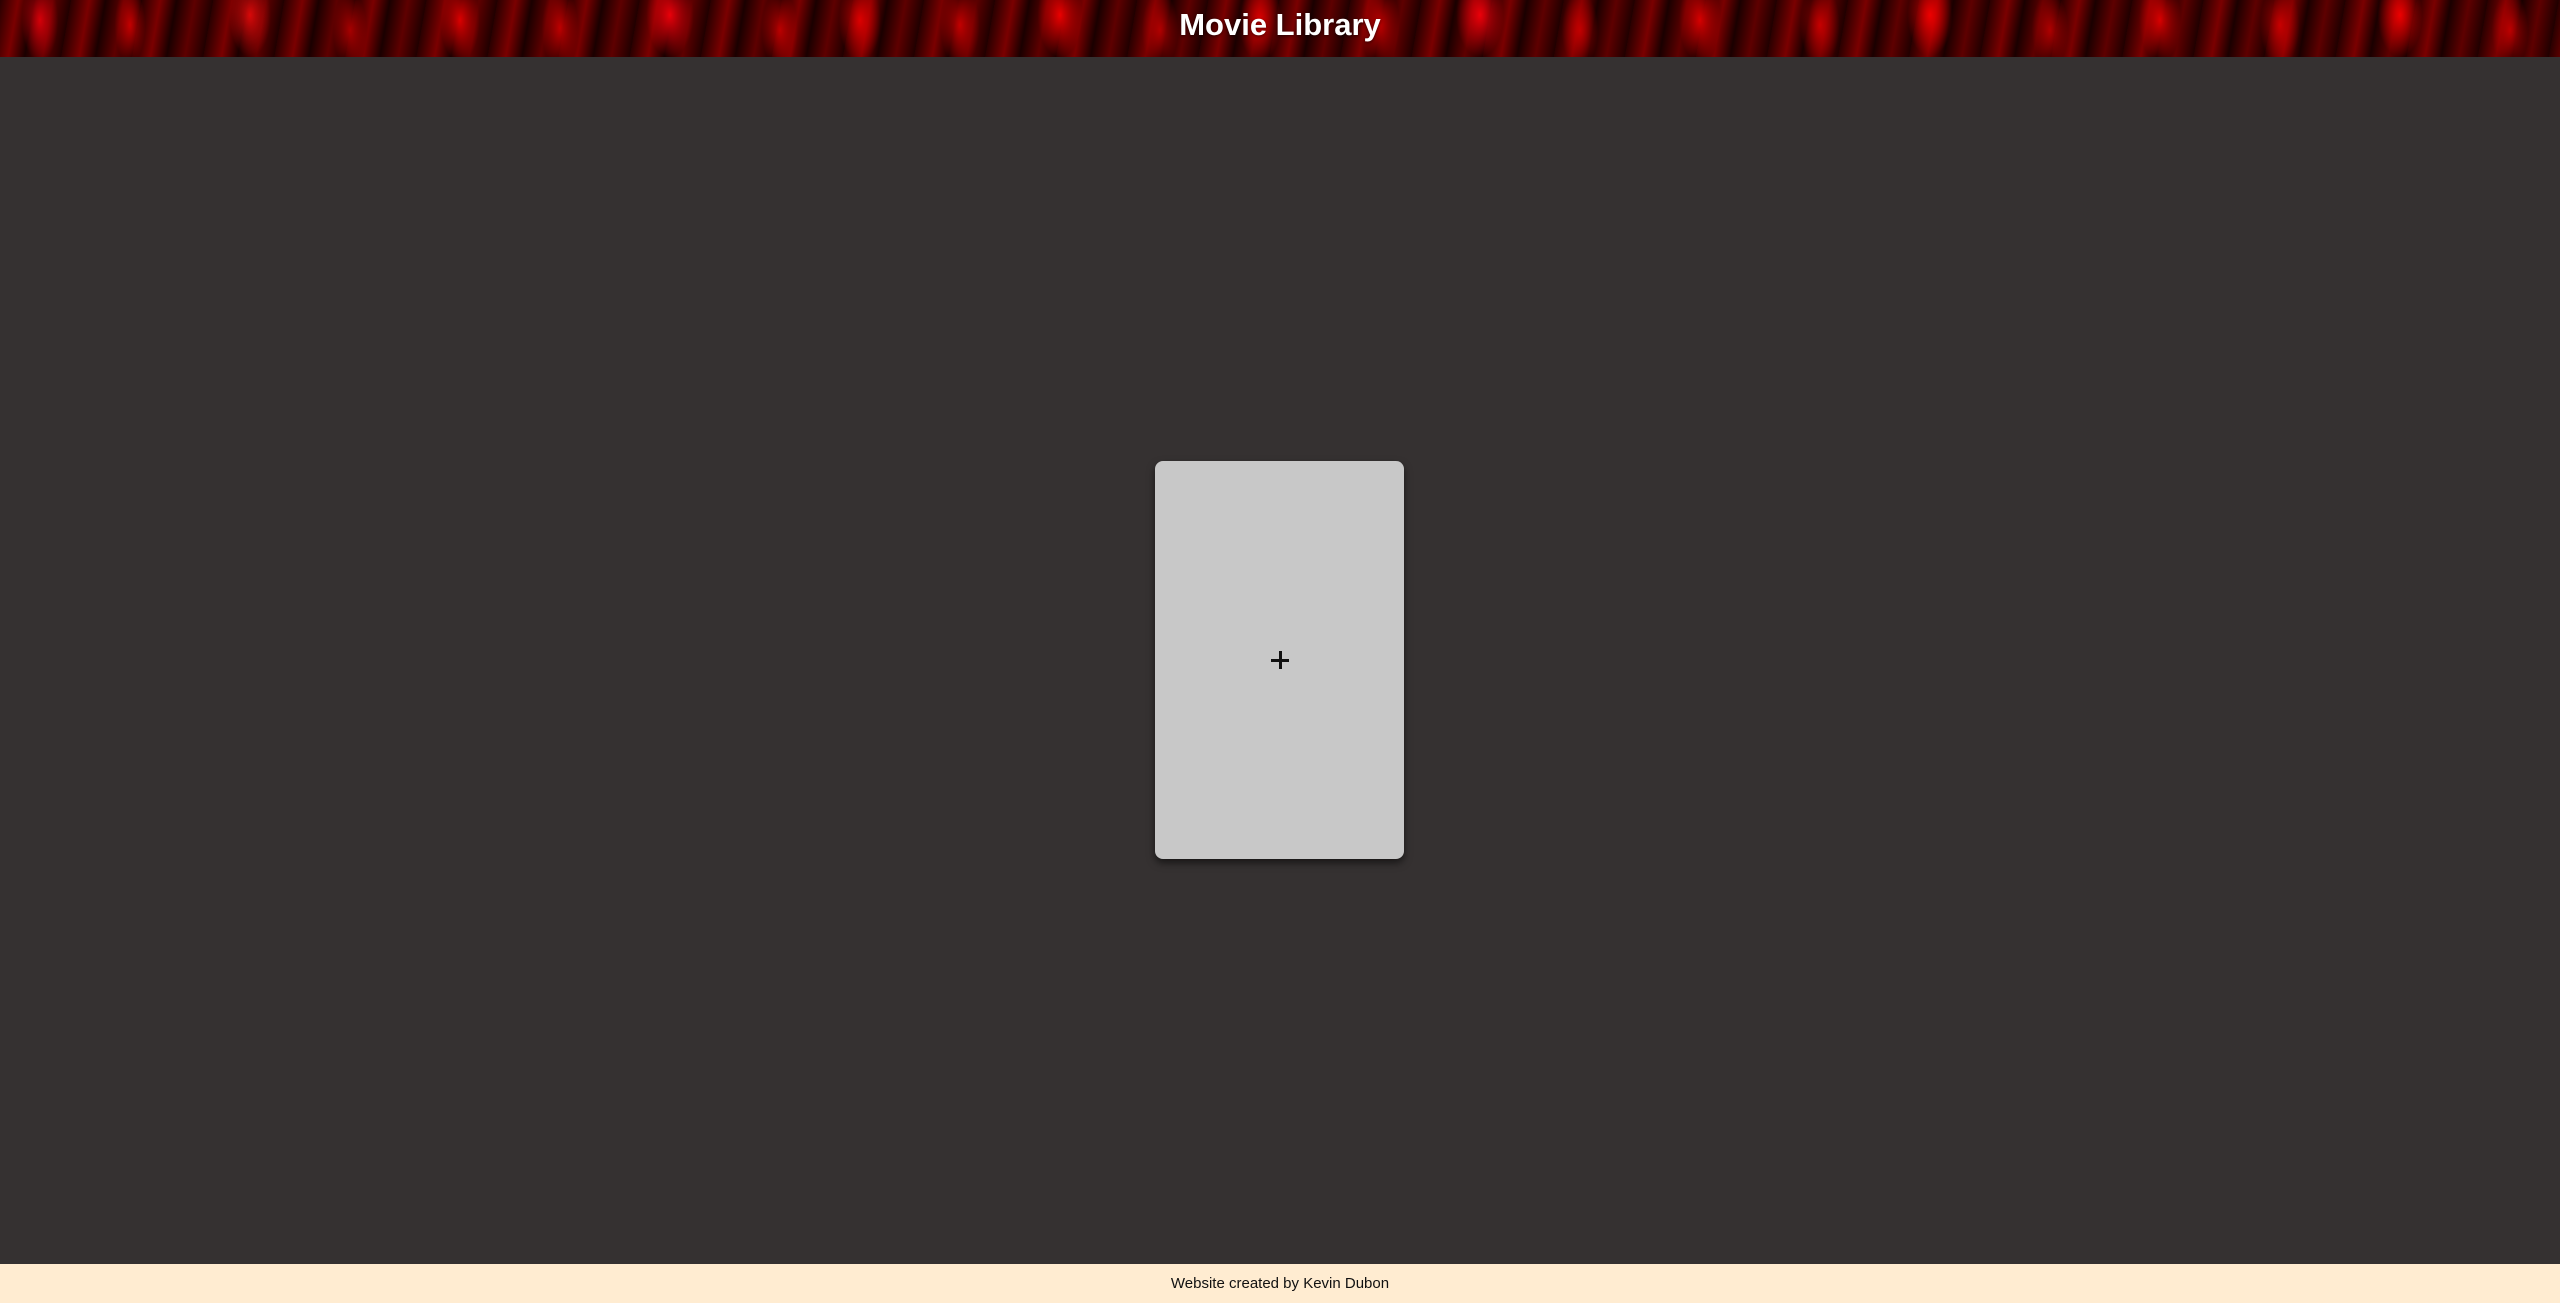 The width and height of the screenshot is (2560, 1303). Describe the element at coordinates (1280, 24) in the screenshot. I see `page-title: Movie Library` at that location.